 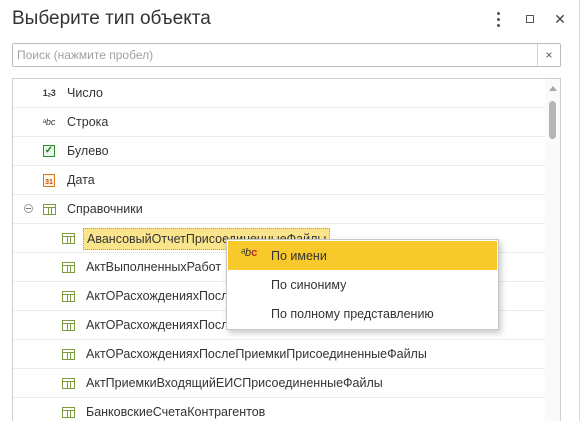 I want to click on collapse-icon, so click(x=28, y=208).